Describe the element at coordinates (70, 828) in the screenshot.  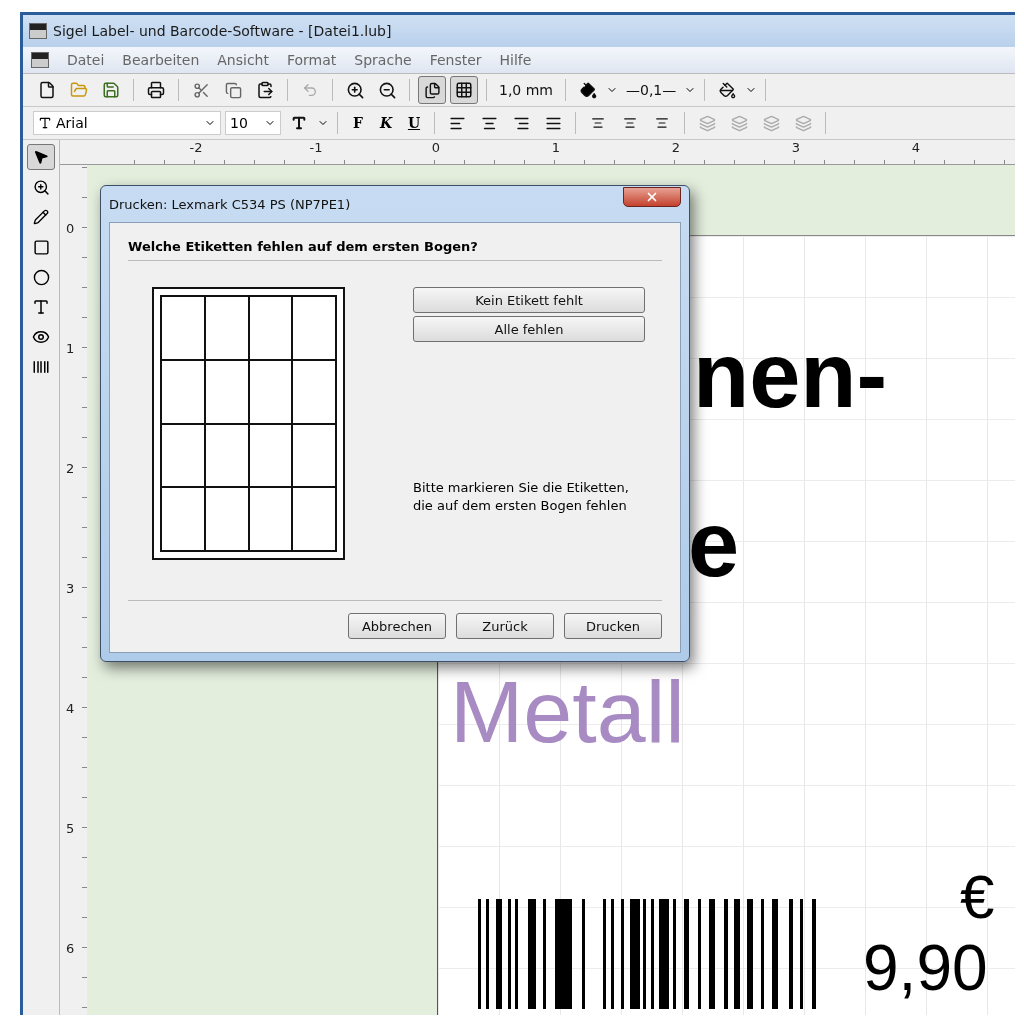
I see `ruler-label: 5` at that location.